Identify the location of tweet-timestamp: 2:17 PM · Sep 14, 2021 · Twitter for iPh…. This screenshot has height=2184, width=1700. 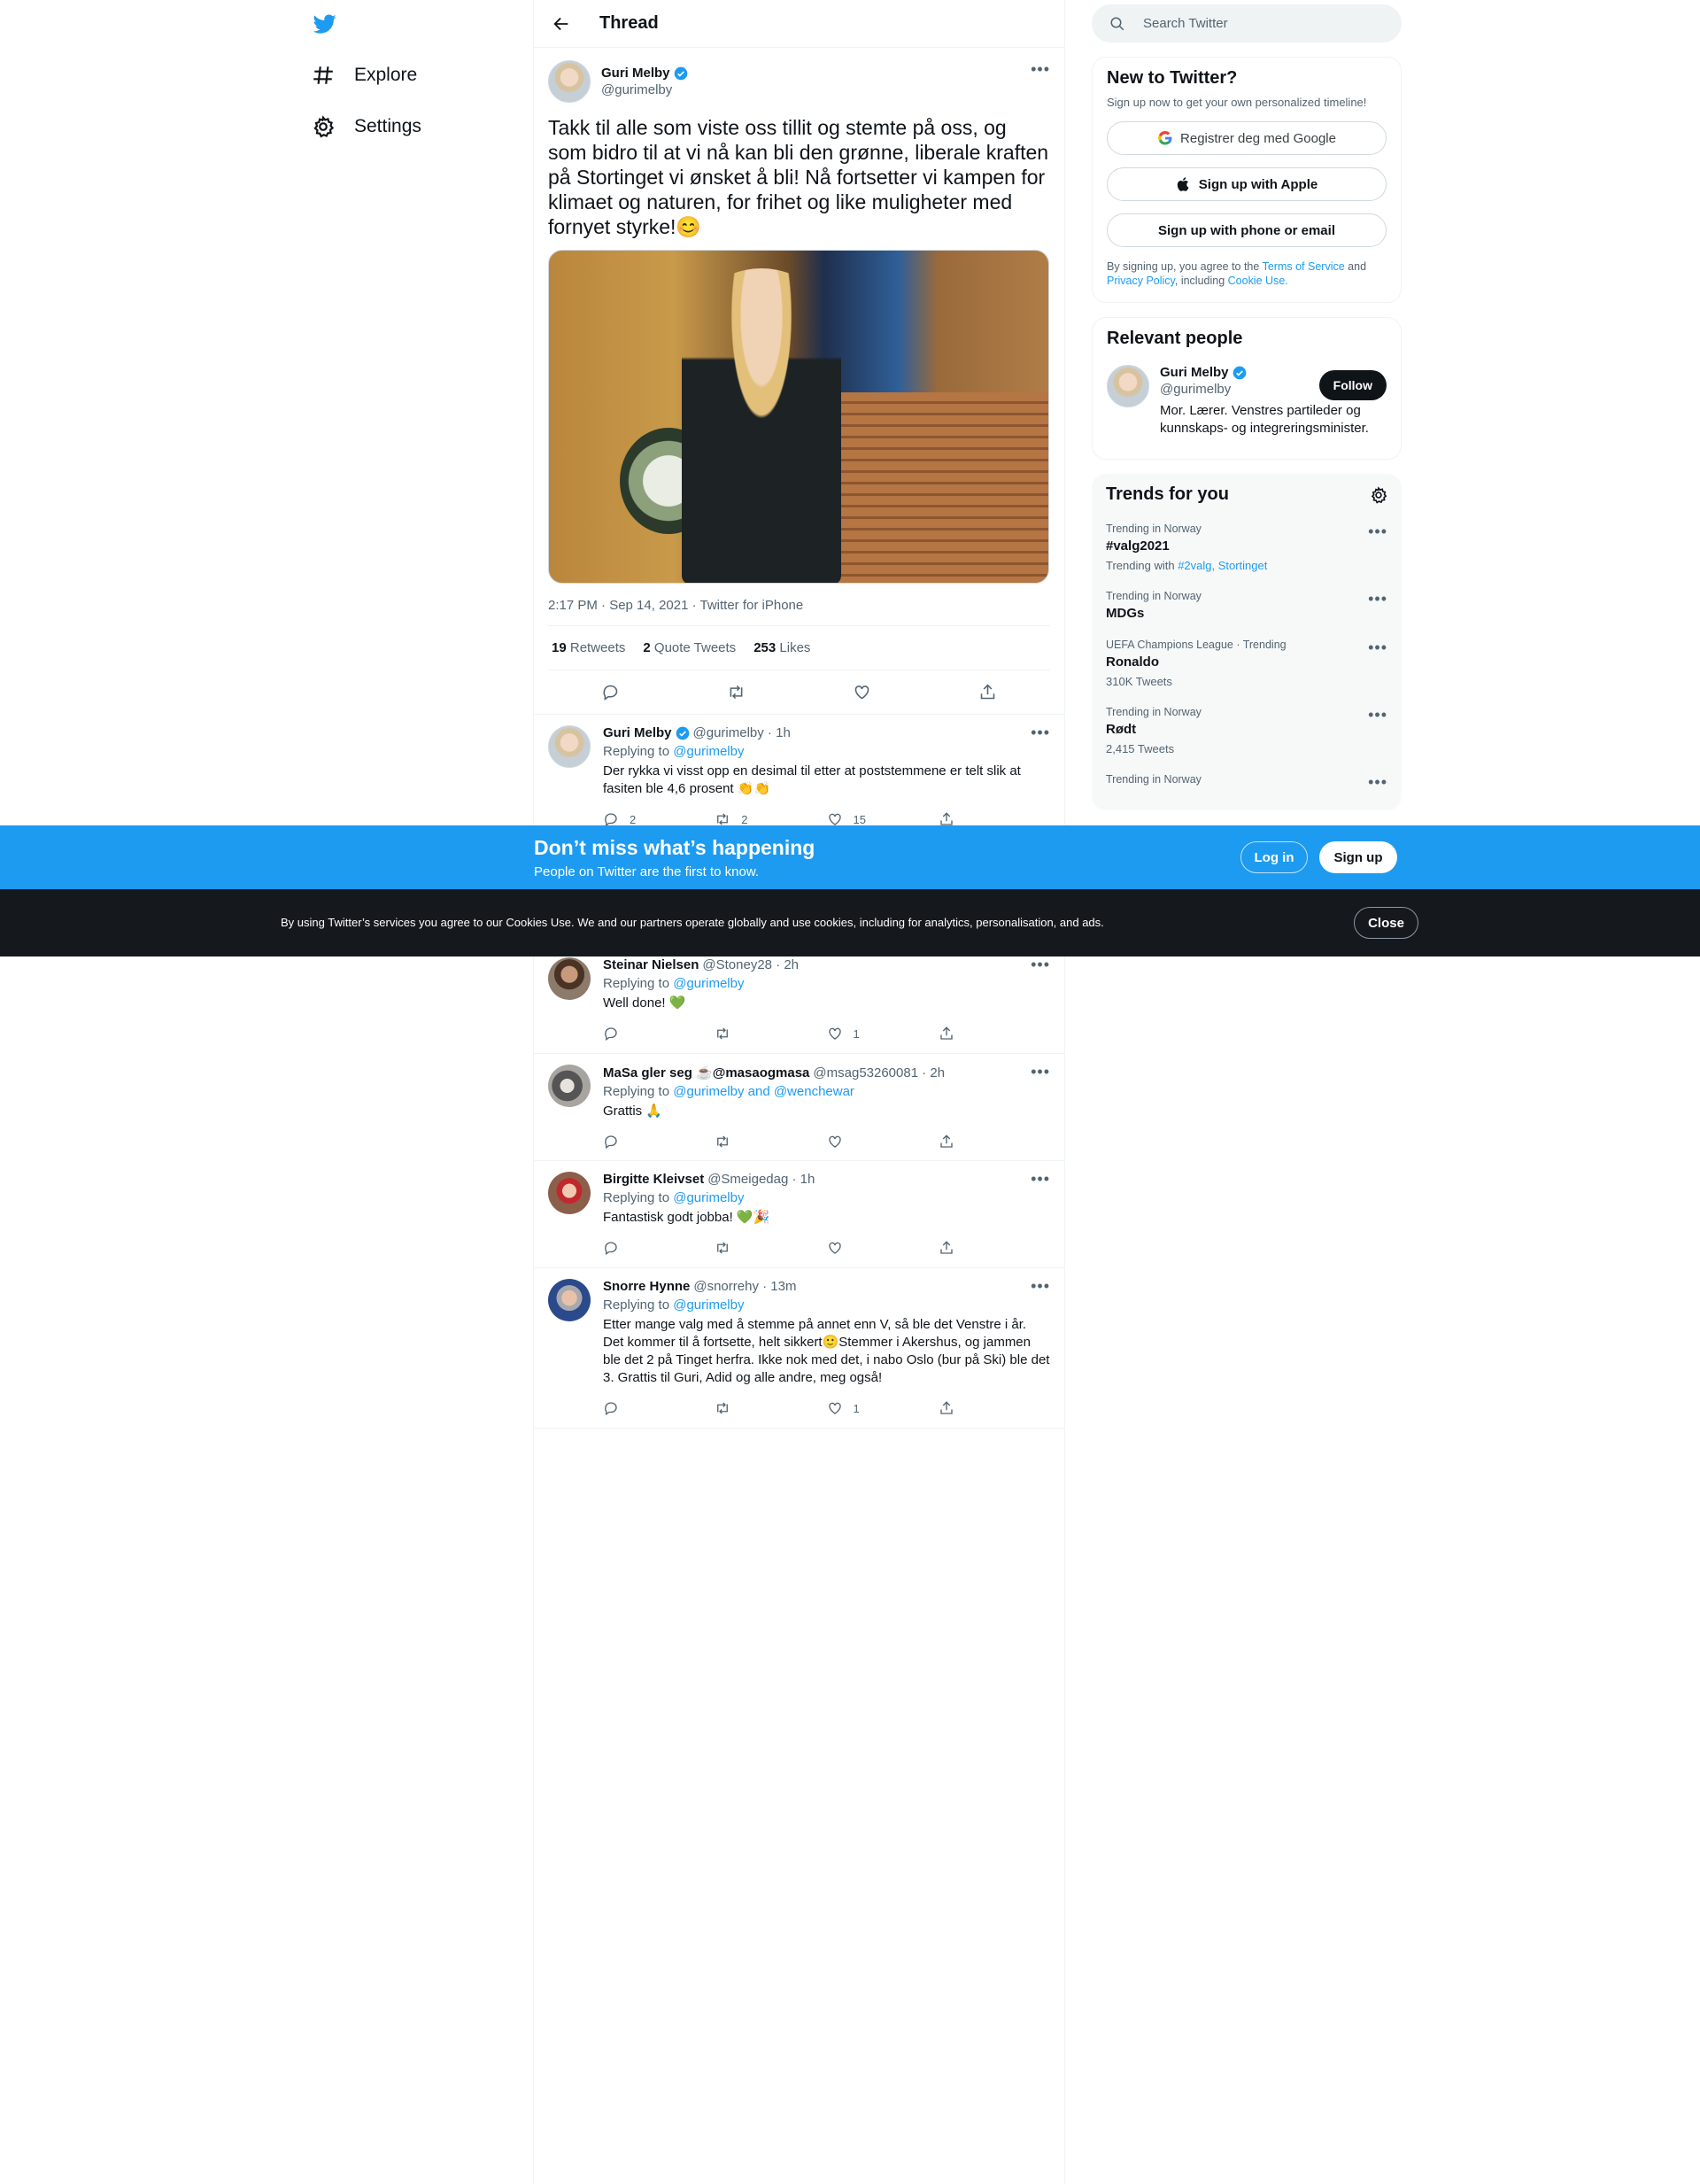
(799, 612).